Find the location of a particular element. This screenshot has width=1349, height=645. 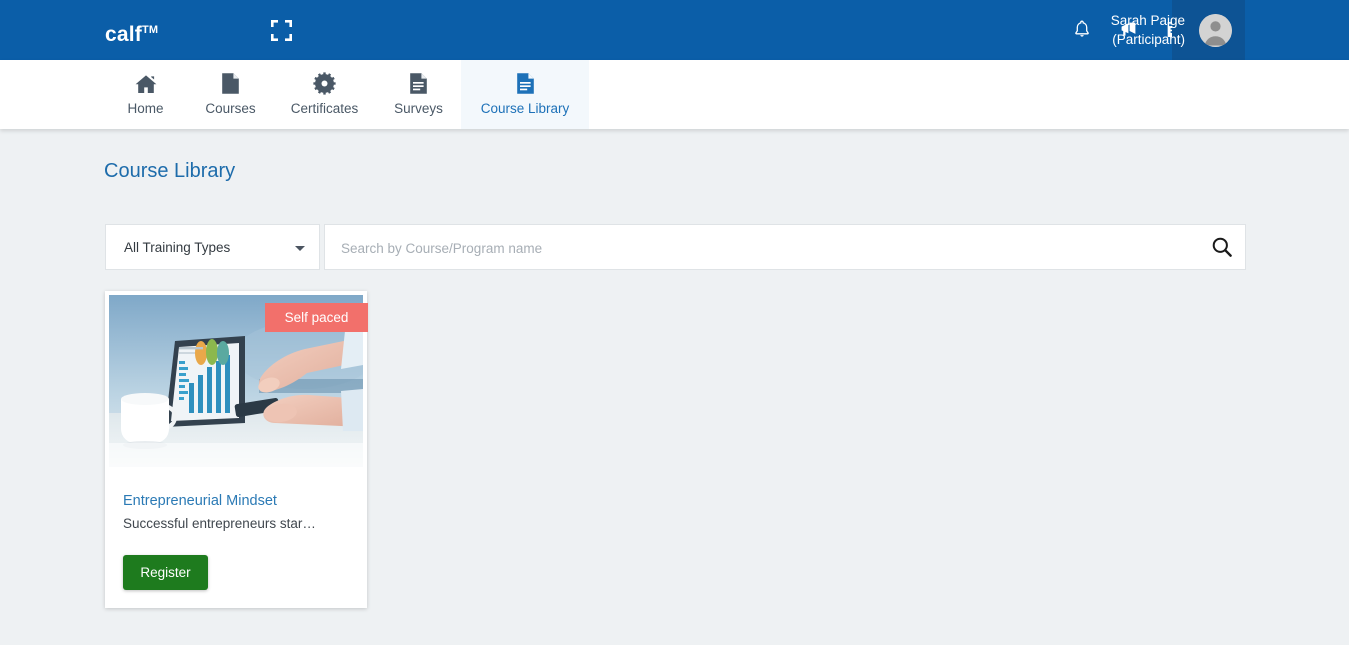

nav-item-course-library: Course Library is located at coordinates (525, 94).